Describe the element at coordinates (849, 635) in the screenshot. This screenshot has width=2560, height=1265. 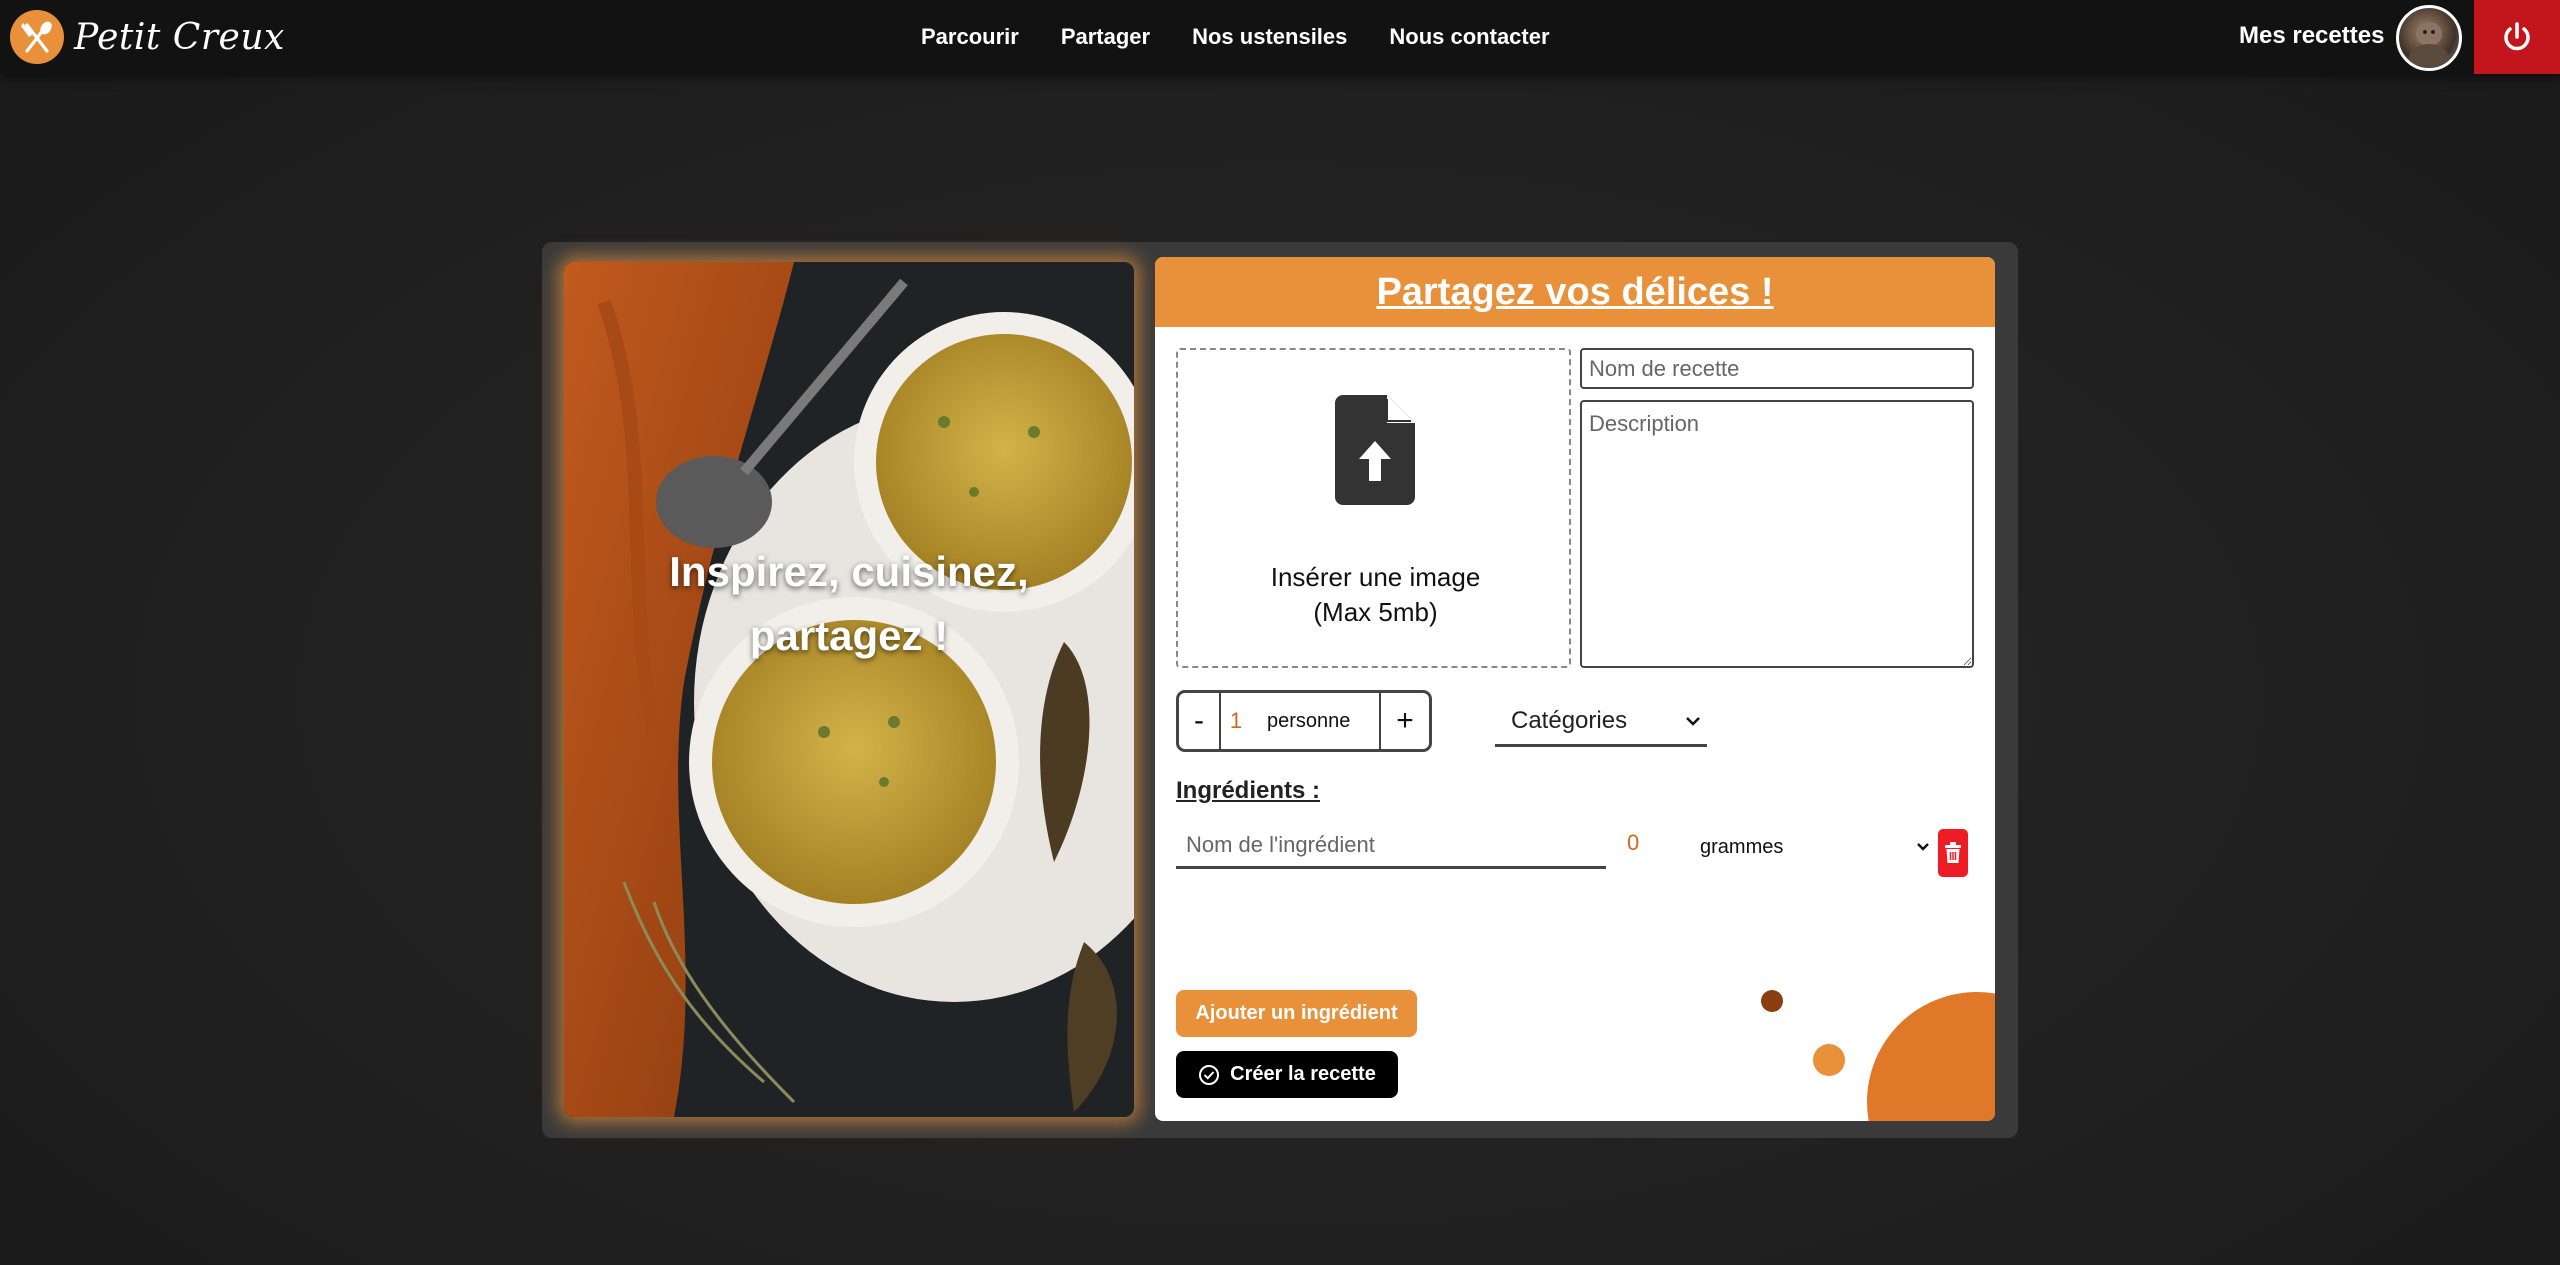
I see `hero-tagline-line2: partagez !` at that location.